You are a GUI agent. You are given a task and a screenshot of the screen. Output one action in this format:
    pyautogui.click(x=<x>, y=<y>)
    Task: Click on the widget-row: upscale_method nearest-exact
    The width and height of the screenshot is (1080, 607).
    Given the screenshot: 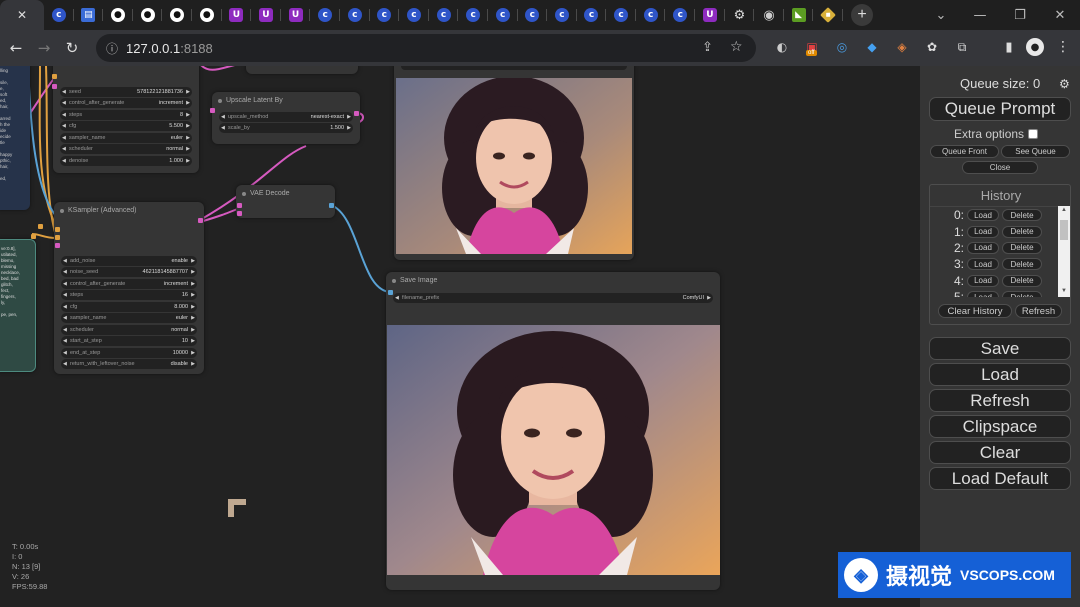 What is the action you would take?
    pyautogui.click(x=286, y=116)
    